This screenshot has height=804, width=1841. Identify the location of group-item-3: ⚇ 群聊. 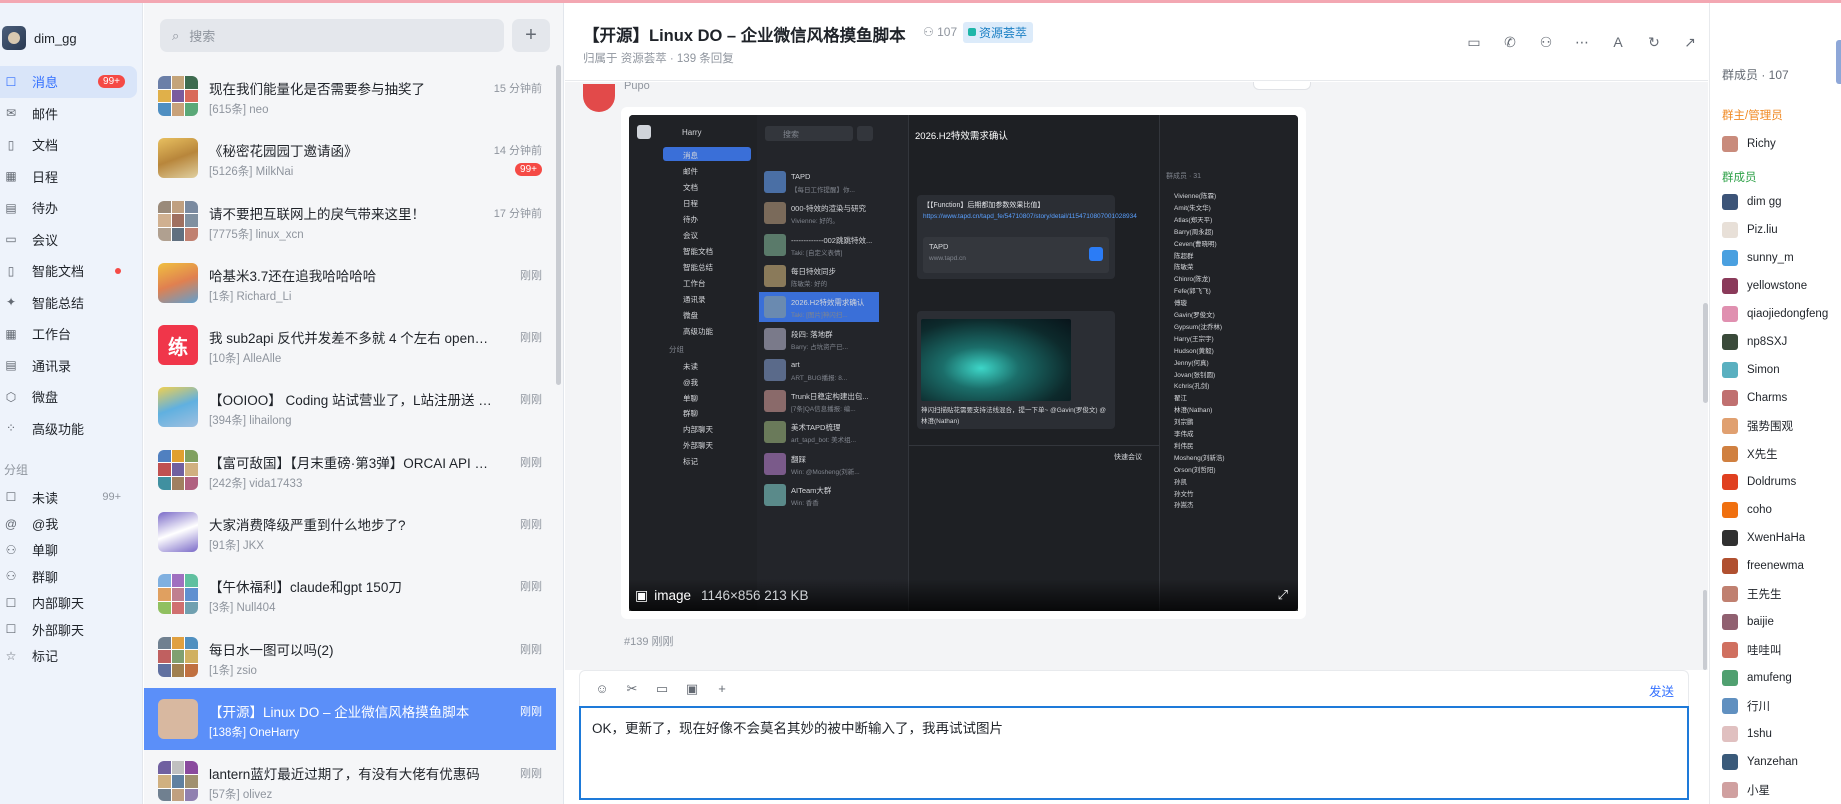
(71, 576).